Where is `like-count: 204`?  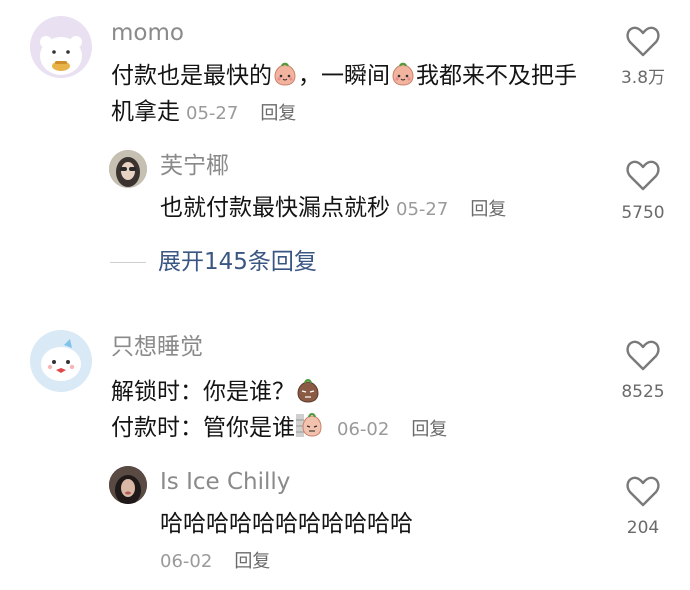
like-count: 204 is located at coordinates (643, 528).